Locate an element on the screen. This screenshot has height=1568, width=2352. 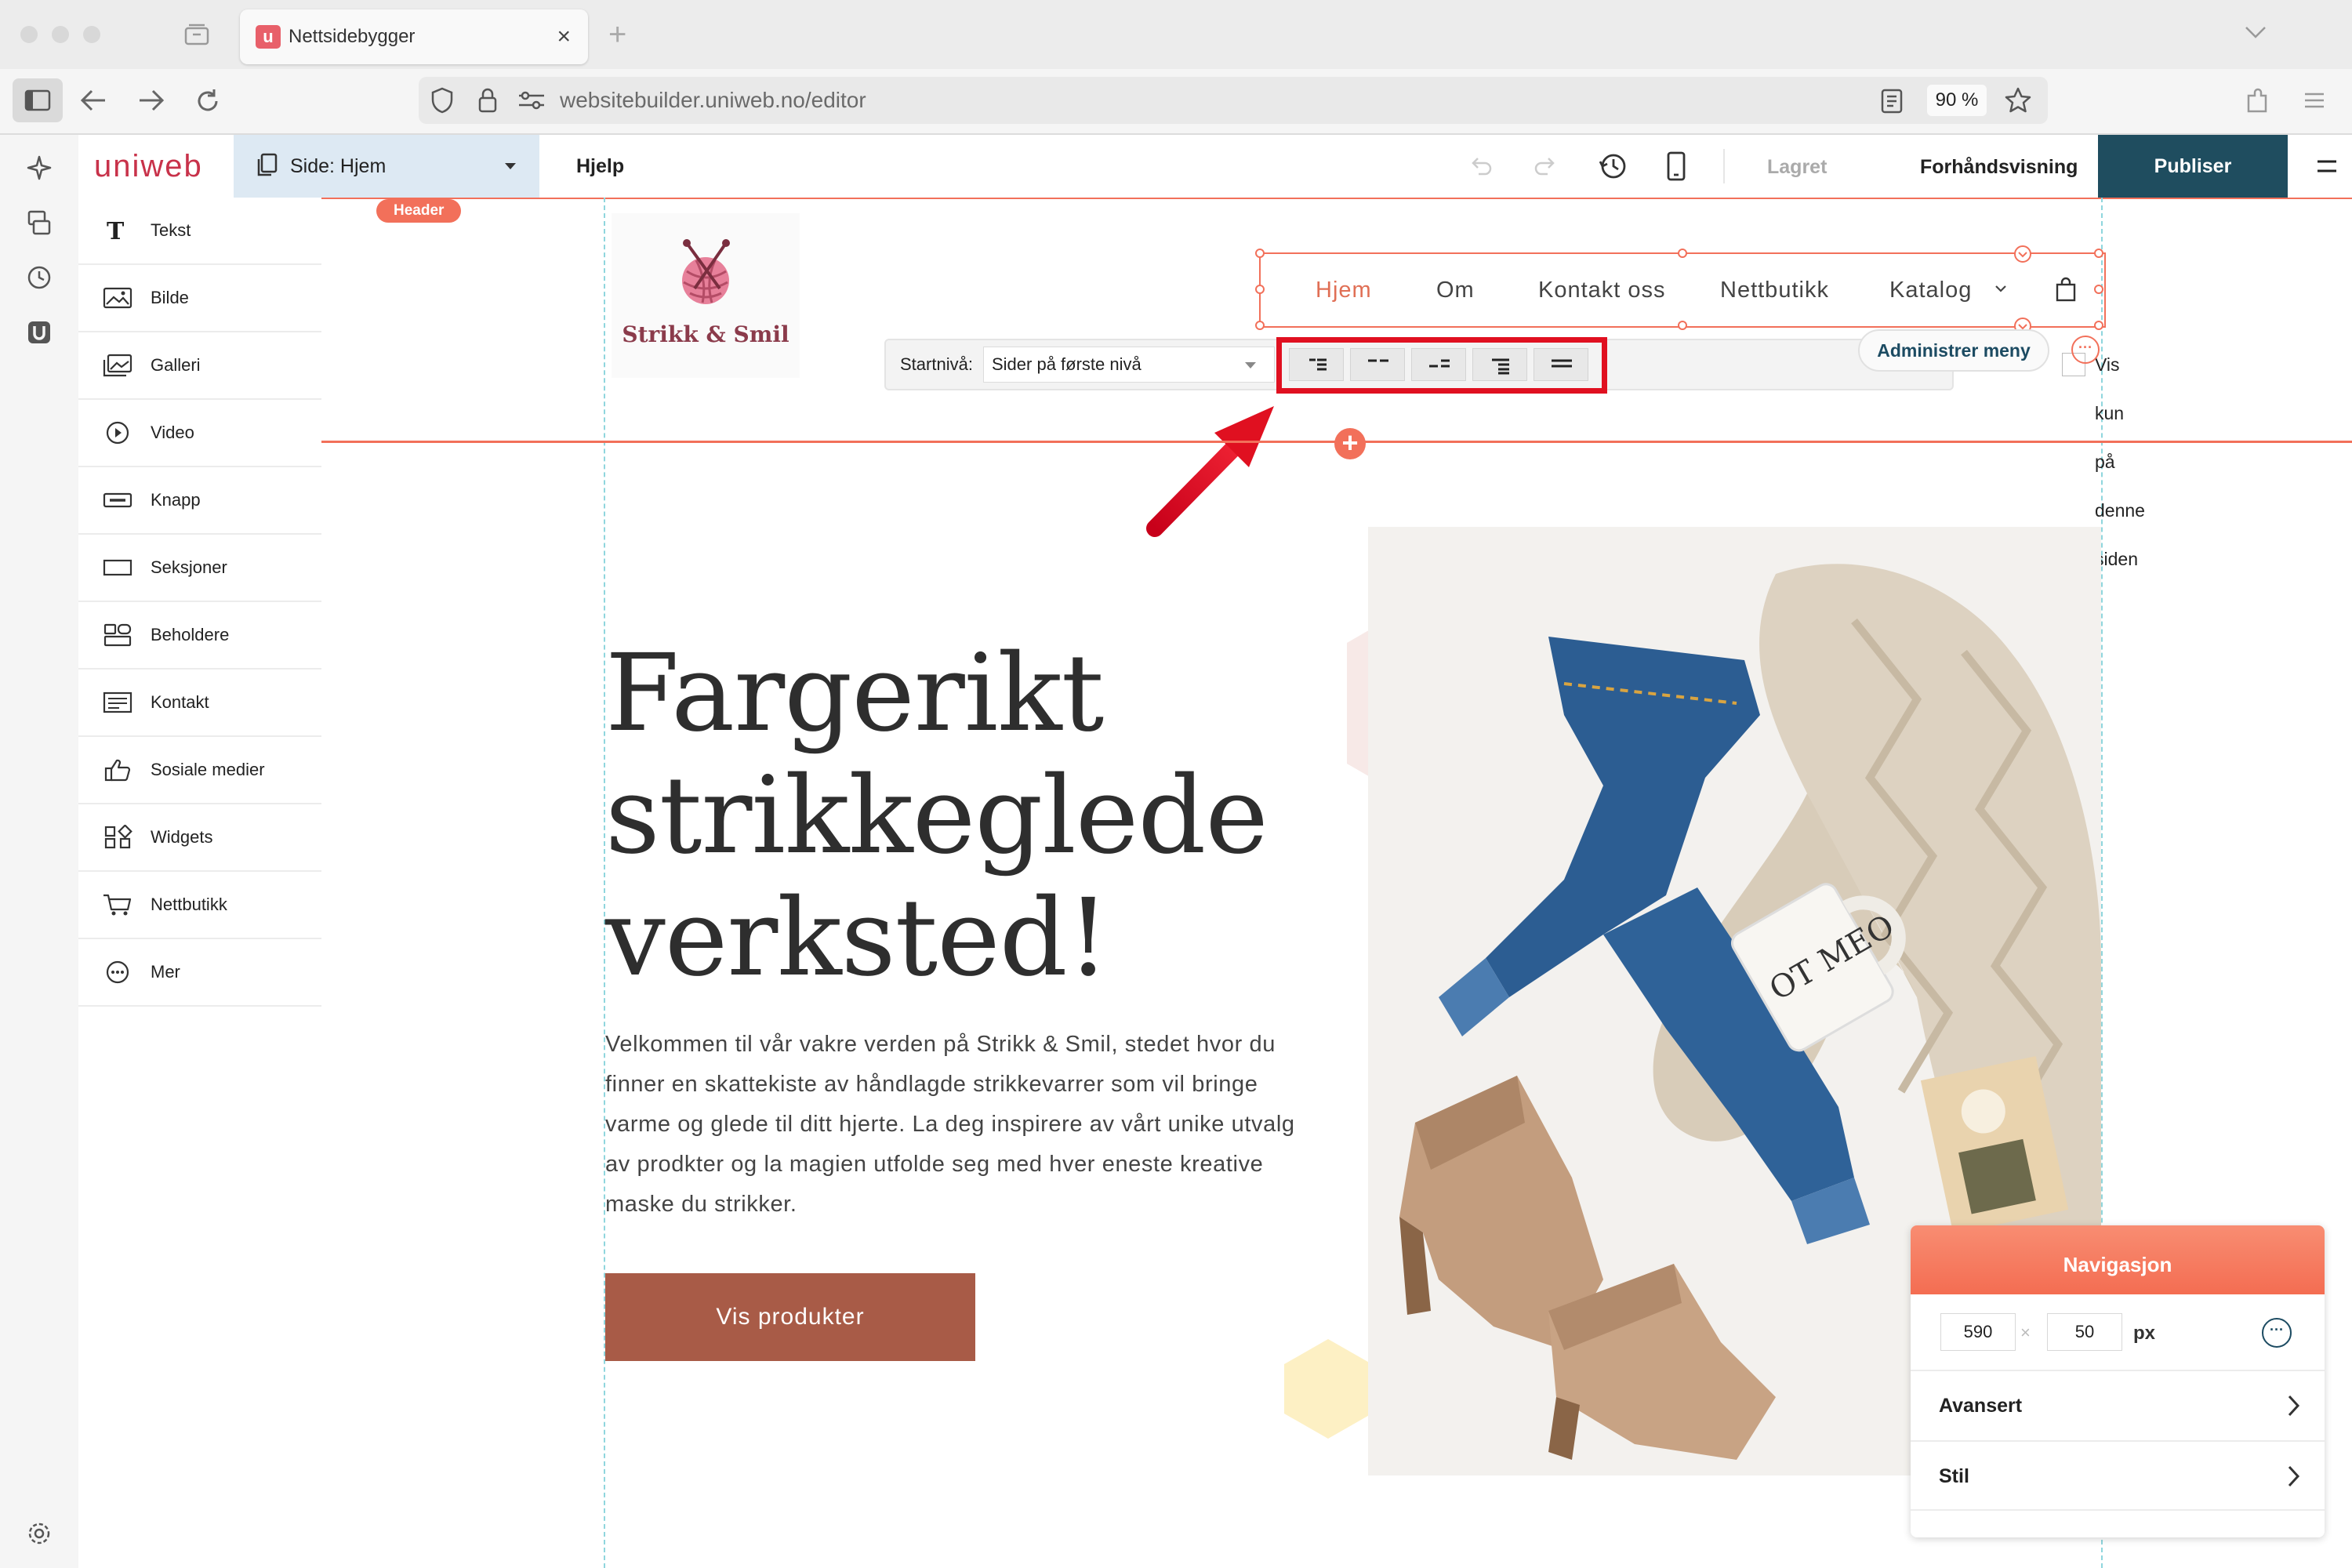
settings-gear-icon is located at coordinates (39, 1533).